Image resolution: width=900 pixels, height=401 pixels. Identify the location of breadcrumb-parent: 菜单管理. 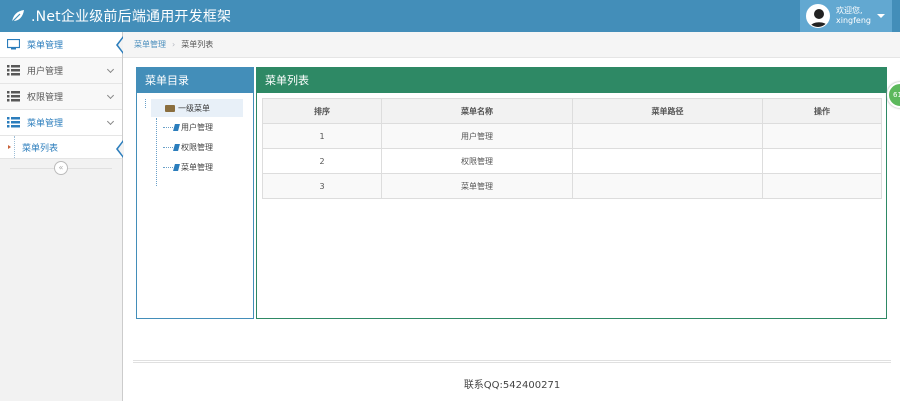
(150, 44).